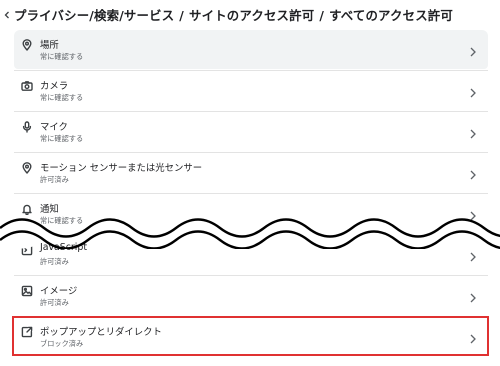 The height and width of the screenshot is (366, 500). I want to click on permission-row-location: 場所 常に確認する, so click(251, 49).